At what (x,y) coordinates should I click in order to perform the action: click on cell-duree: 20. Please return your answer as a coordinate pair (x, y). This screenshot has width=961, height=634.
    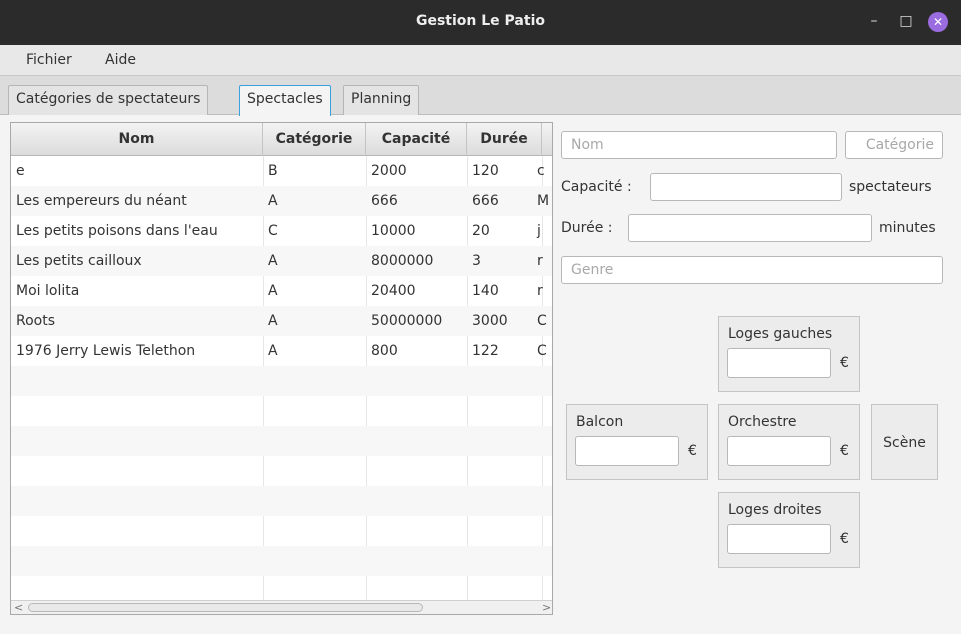
    Looking at the image, I should click on (481, 231).